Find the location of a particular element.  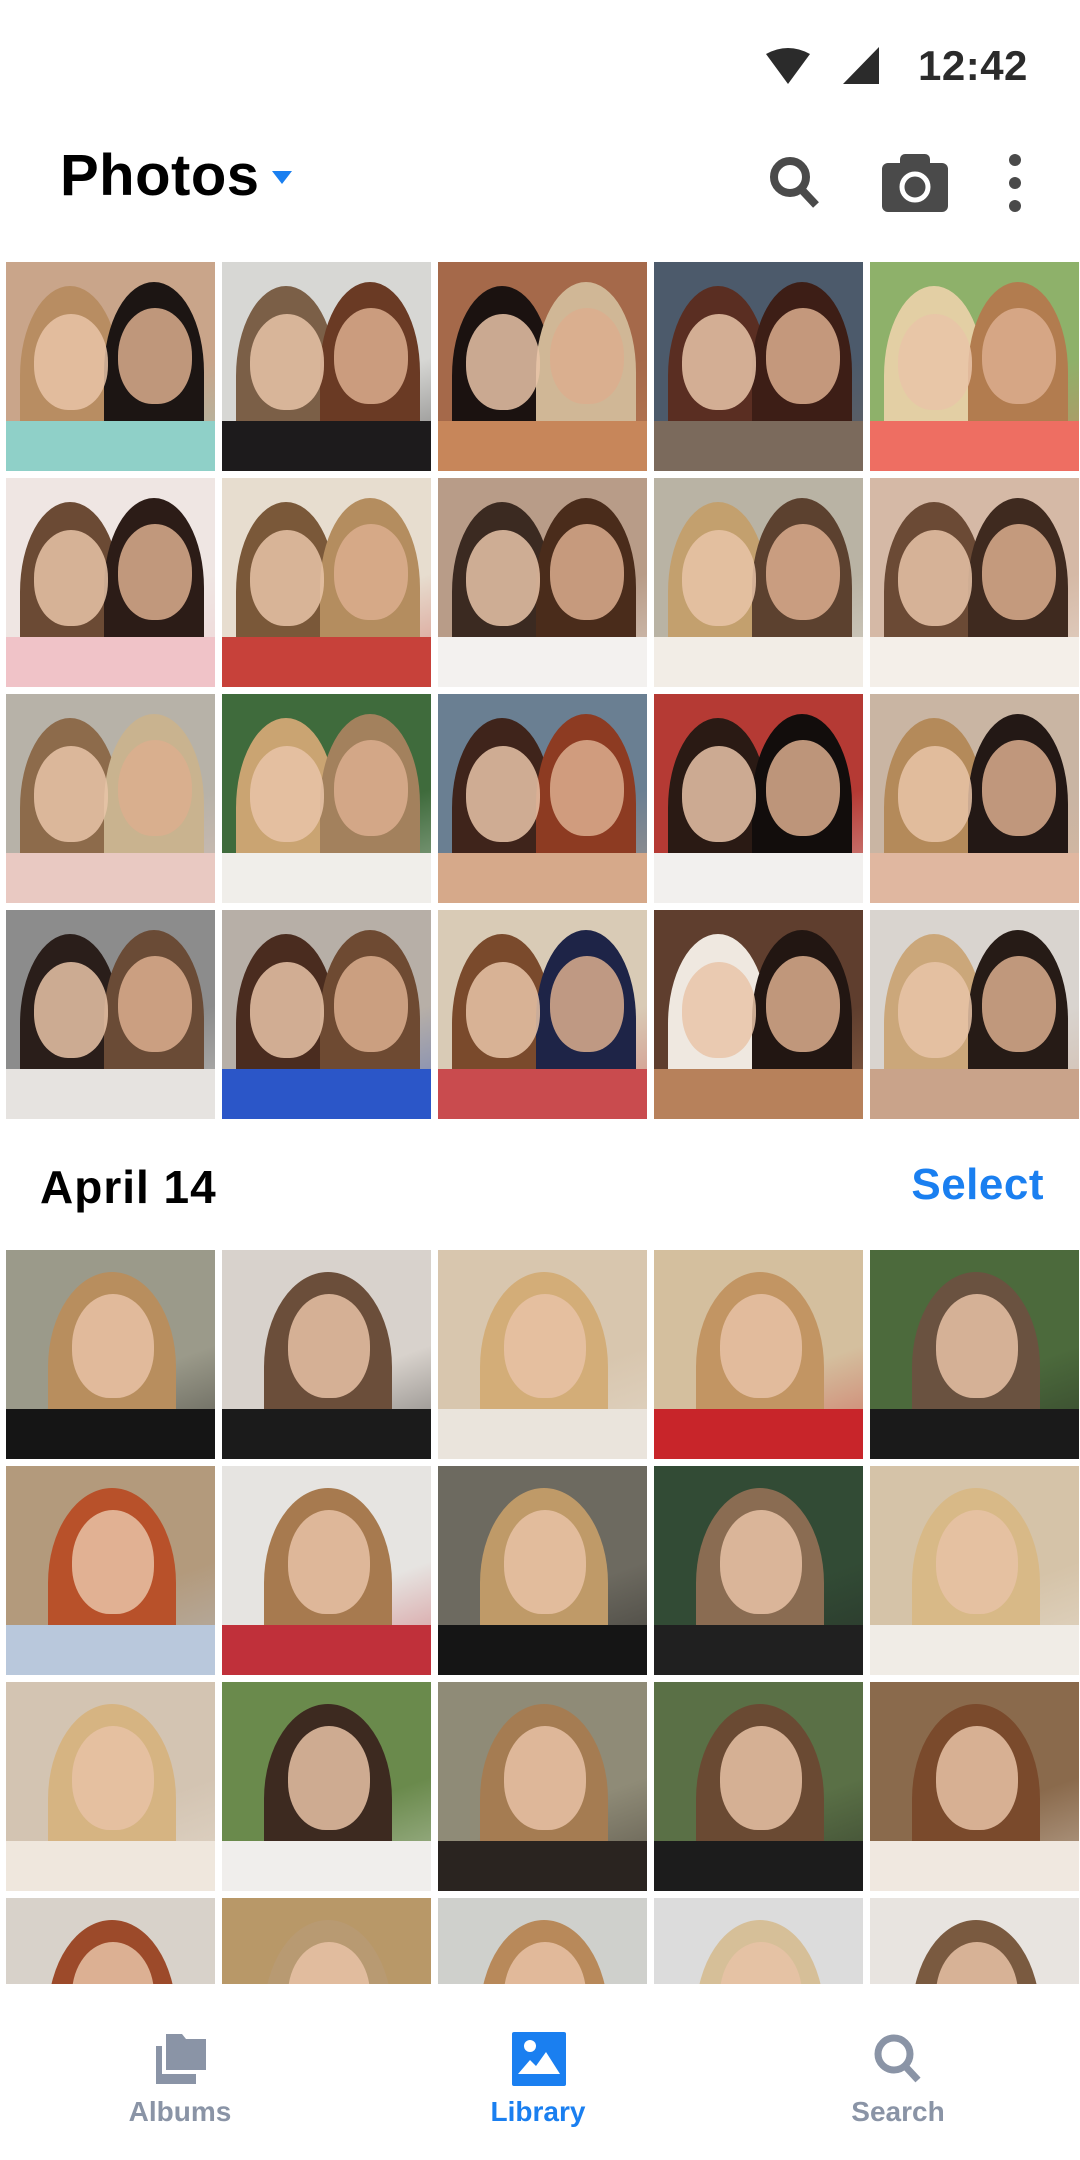

section-date: April 14 is located at coordinates (128, 1187).